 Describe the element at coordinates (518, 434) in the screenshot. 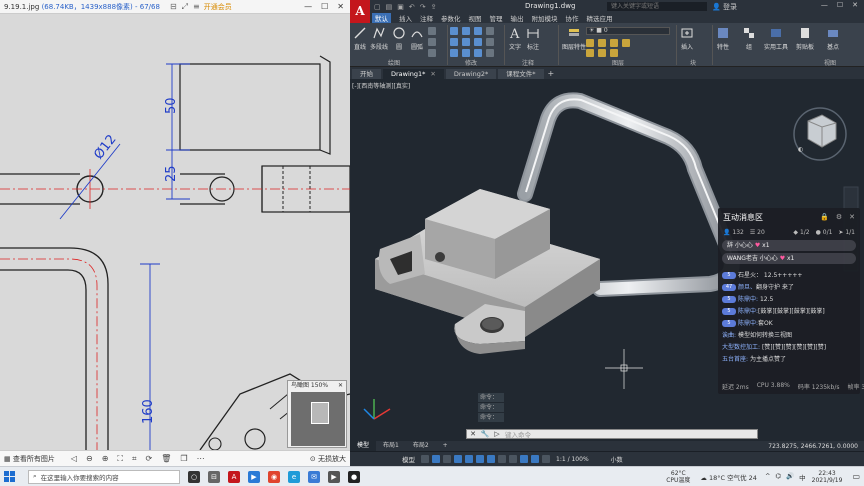

I see `command-input: 键入命令` at that location.